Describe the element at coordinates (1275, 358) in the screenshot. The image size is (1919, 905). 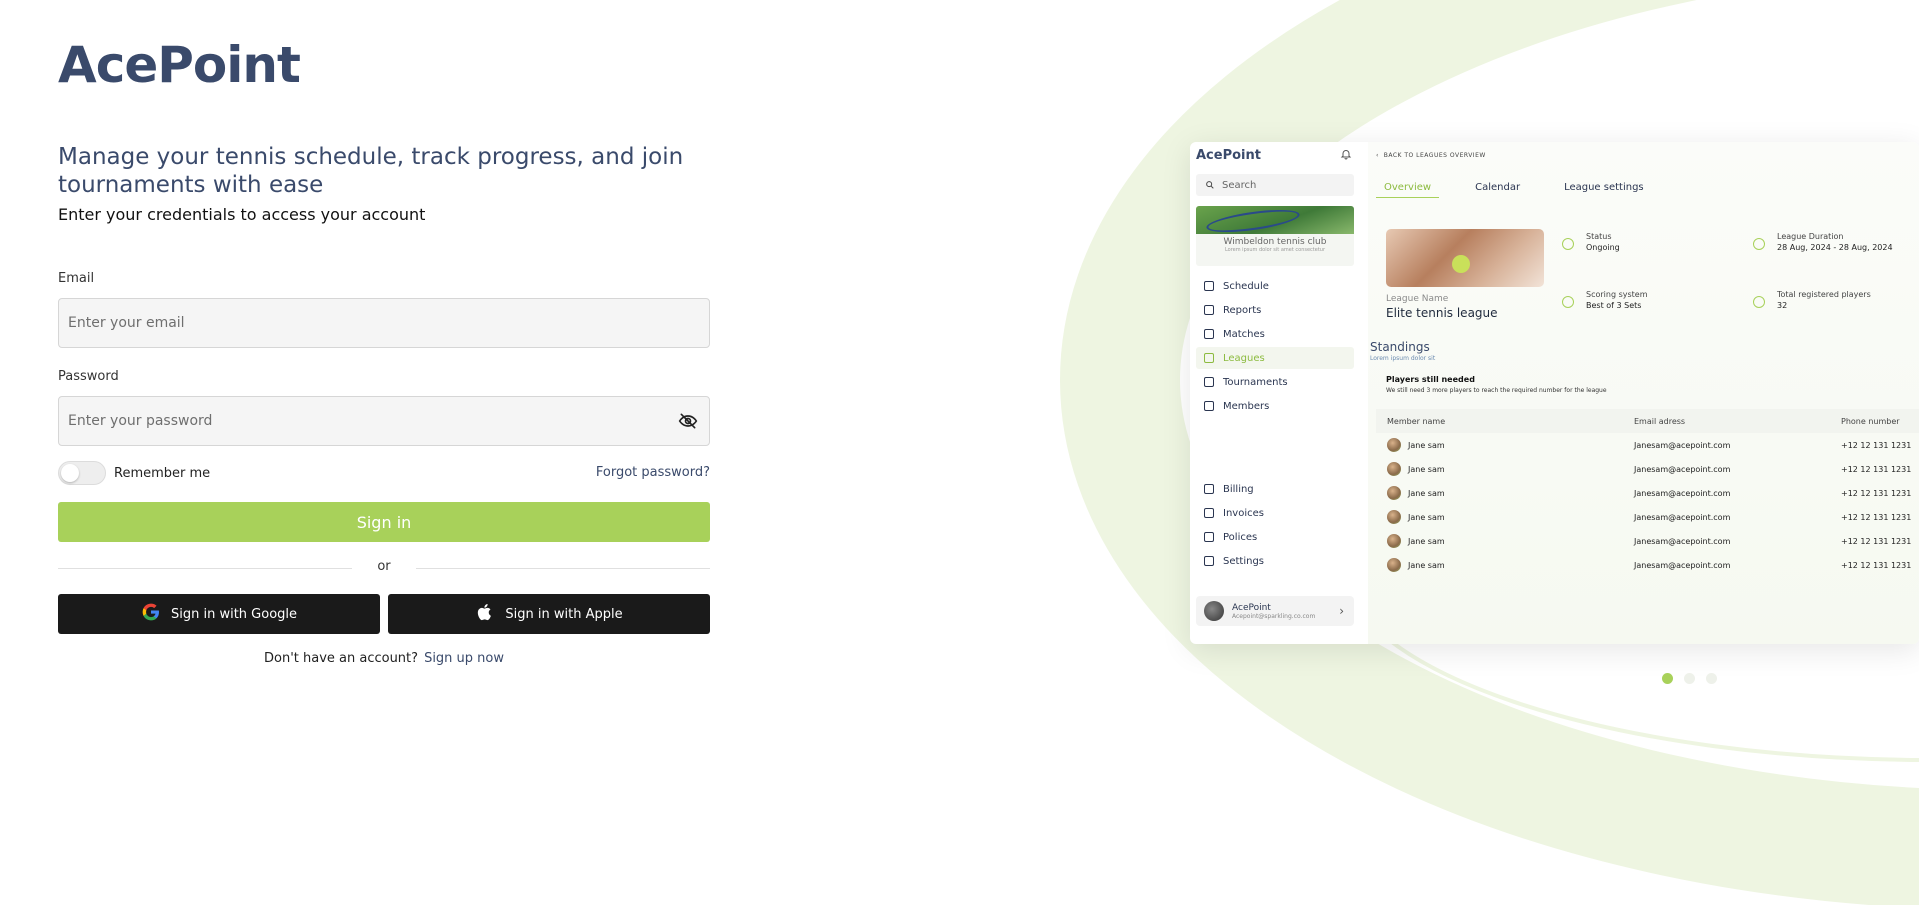
I see `nav-item-leagues: Leagues` at that location.